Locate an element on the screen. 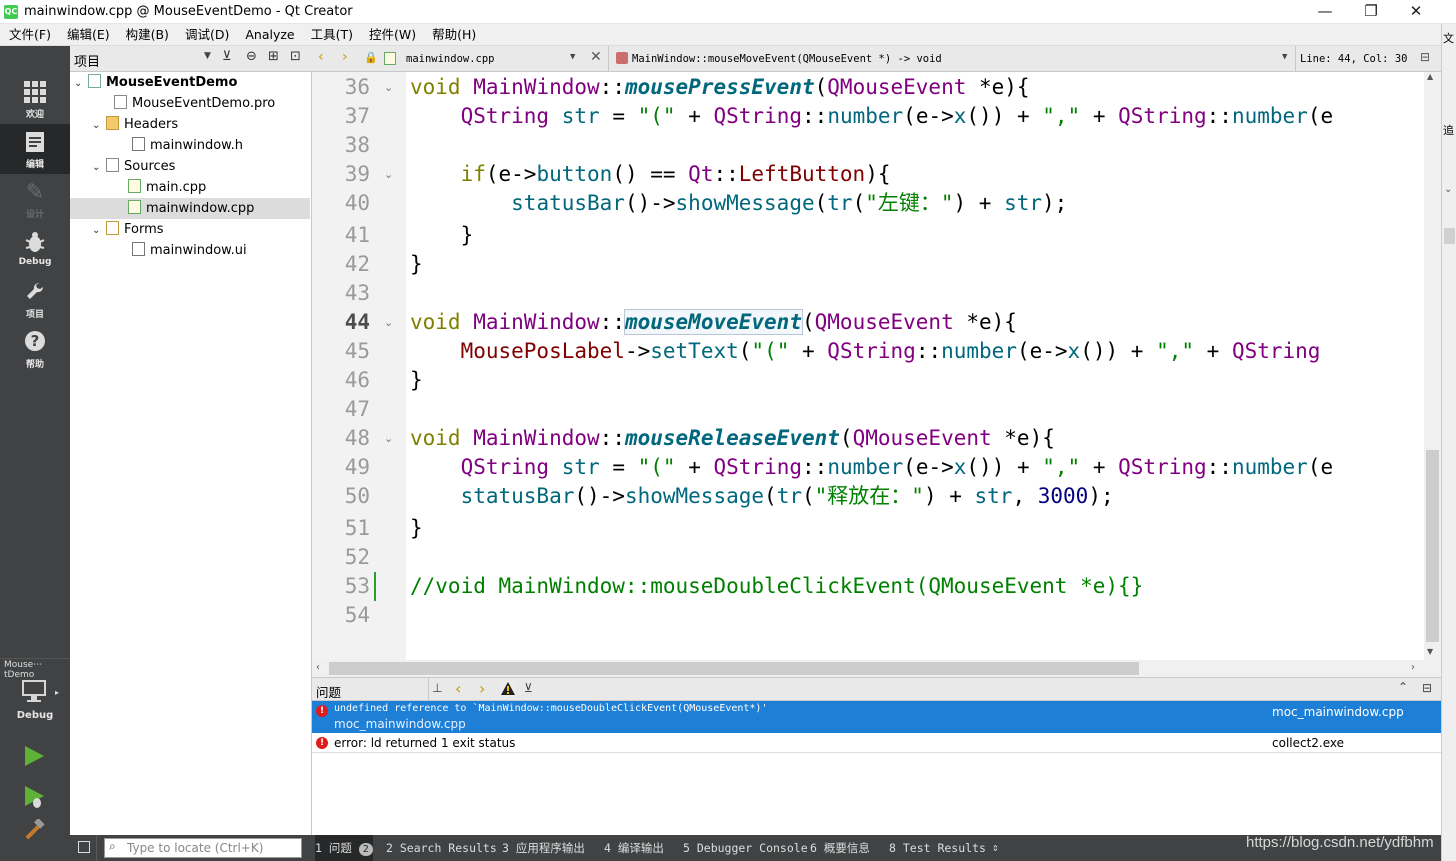  mode-projects: 项目 is located at coordinates (35, 299).